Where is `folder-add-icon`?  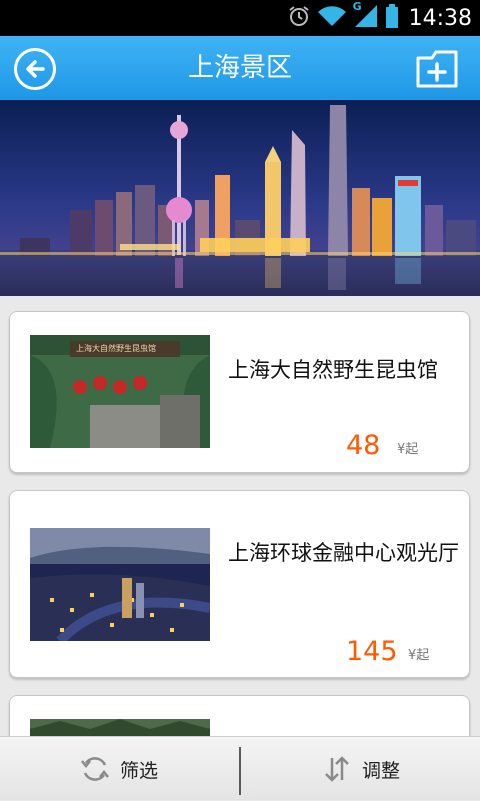 folder-add-icon is located at coordinates (437, 69).